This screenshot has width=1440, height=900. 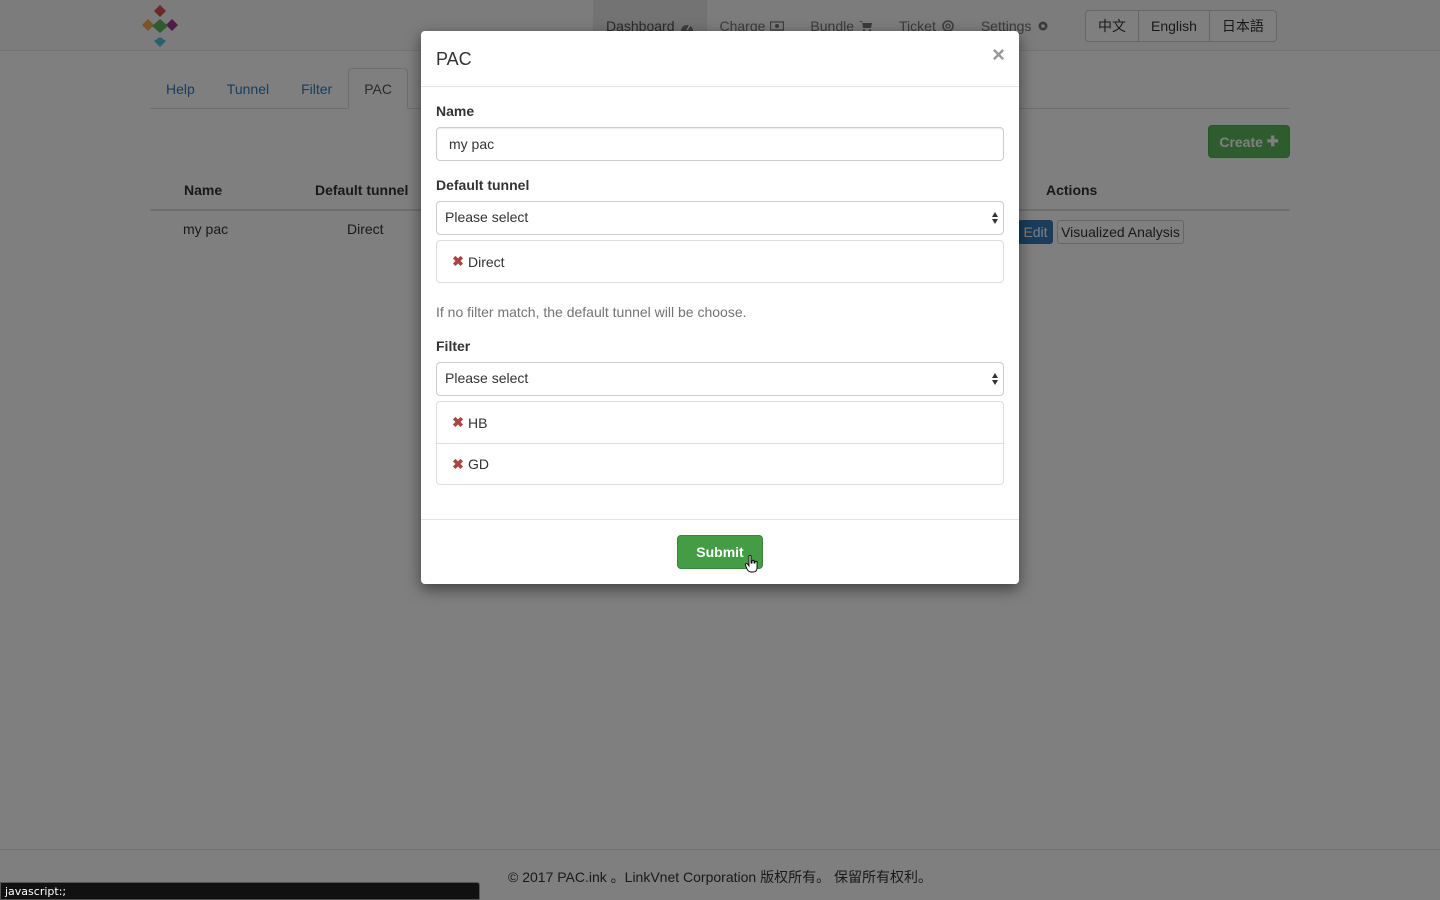 What do you see at coordinates (486, 261) in the screenshot?
I see `default-tunnel-item-label: Direct` at bounding box center [486, 261].